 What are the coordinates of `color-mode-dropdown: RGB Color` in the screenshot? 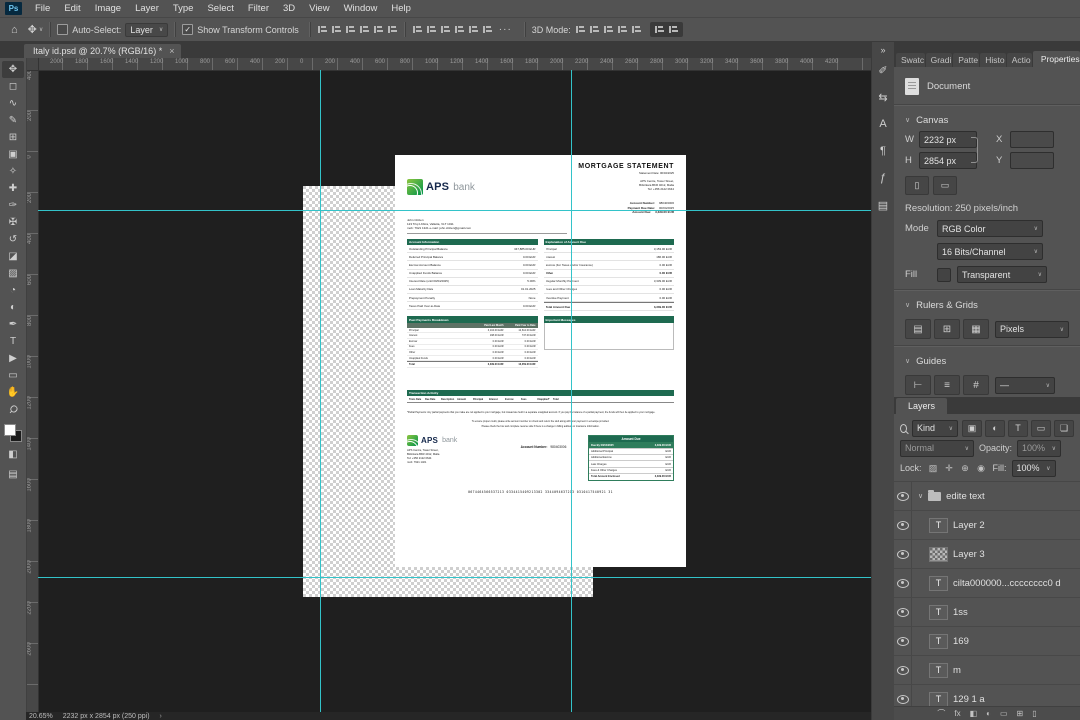 It's located at (990, 228).